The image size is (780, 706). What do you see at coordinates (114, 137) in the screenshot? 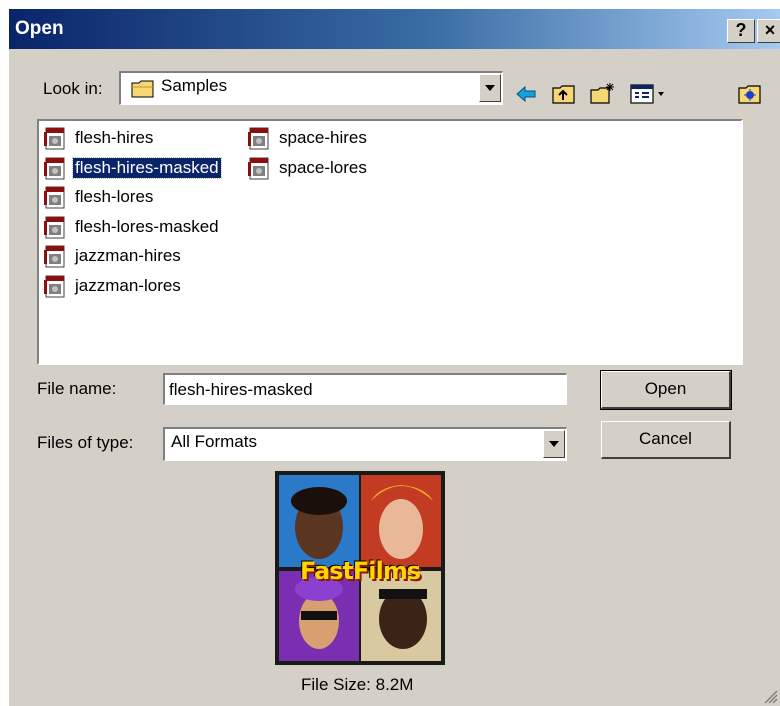
I see `file-item-label: flesh-hires` at bounding box center [114, 137].